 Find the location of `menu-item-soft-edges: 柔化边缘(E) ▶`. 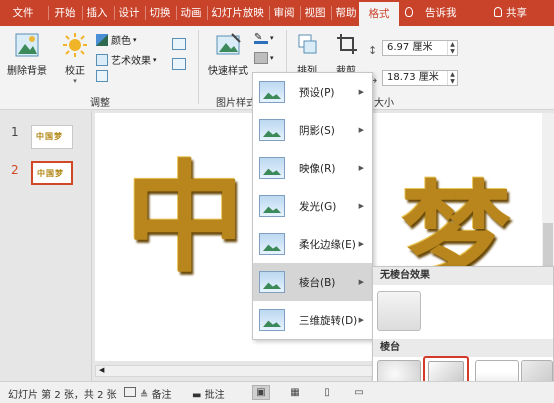

menu-item-soft-edges: 柔化边缘(E) ▶ is located at coordinates (312, 244).